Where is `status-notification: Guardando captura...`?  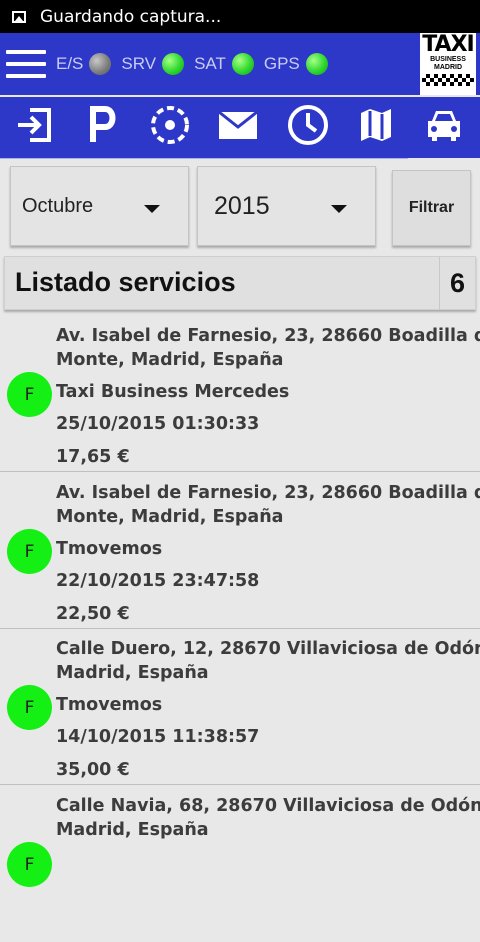
status-notification: Guardando captura... is located at coordinates (131, 16).